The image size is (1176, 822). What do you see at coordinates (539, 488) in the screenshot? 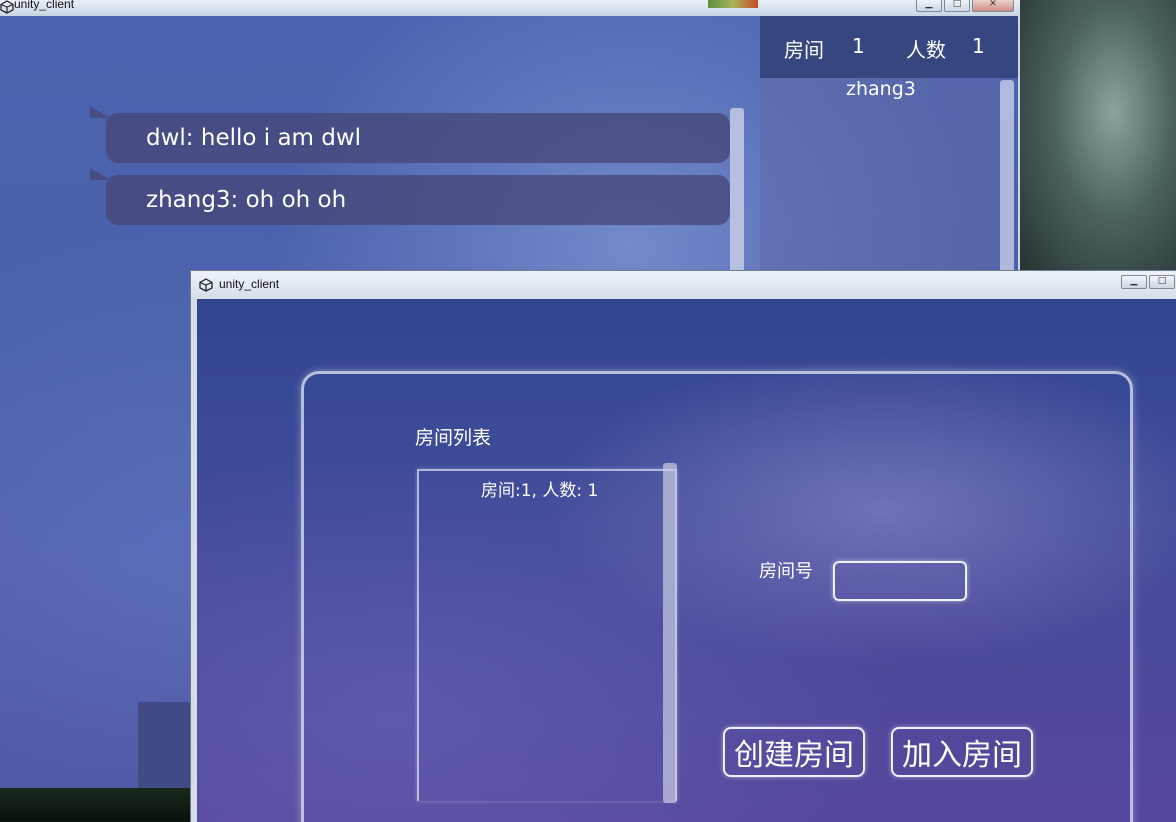
I see `room-list-item: 房间:1, 人数: 1` at bounding box center [539, 488].